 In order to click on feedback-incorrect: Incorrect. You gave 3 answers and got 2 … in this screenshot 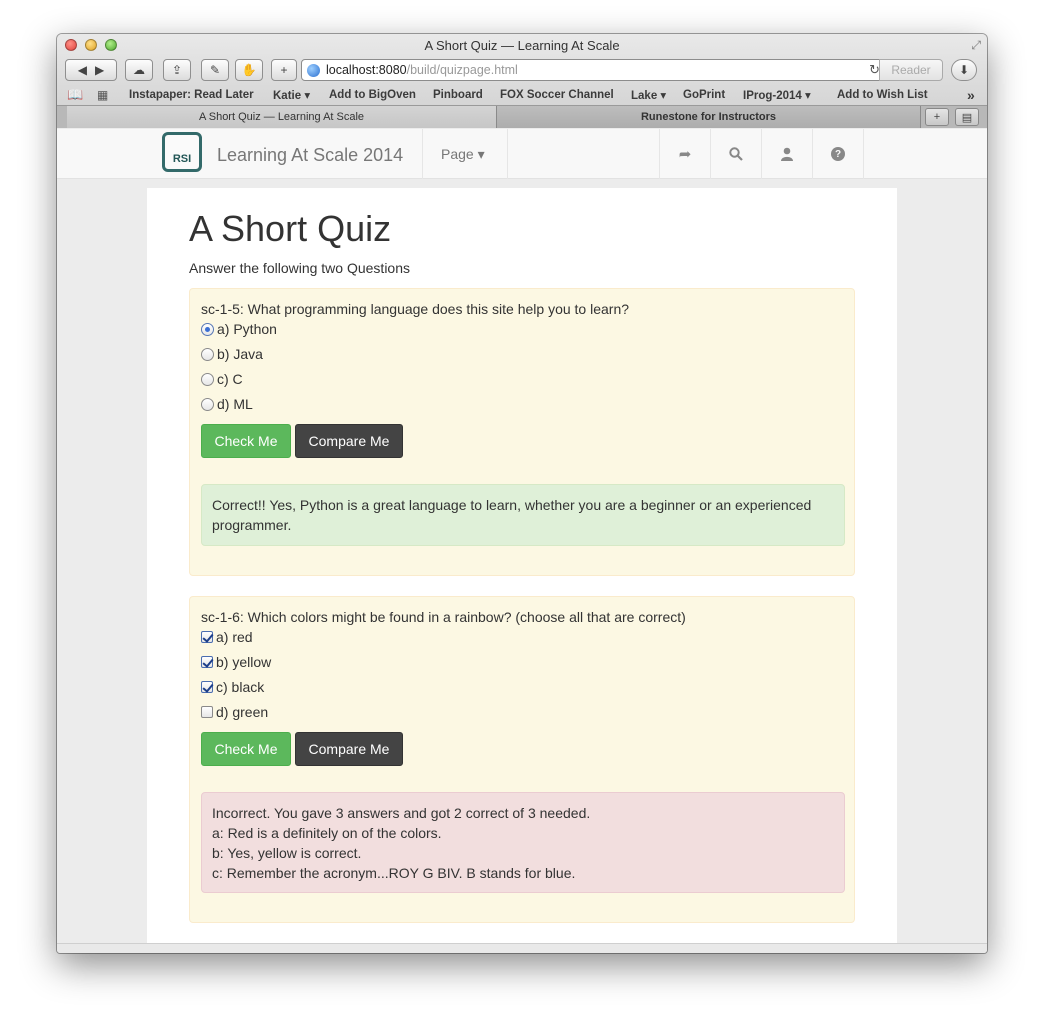, I will do `click(523, 842)`.